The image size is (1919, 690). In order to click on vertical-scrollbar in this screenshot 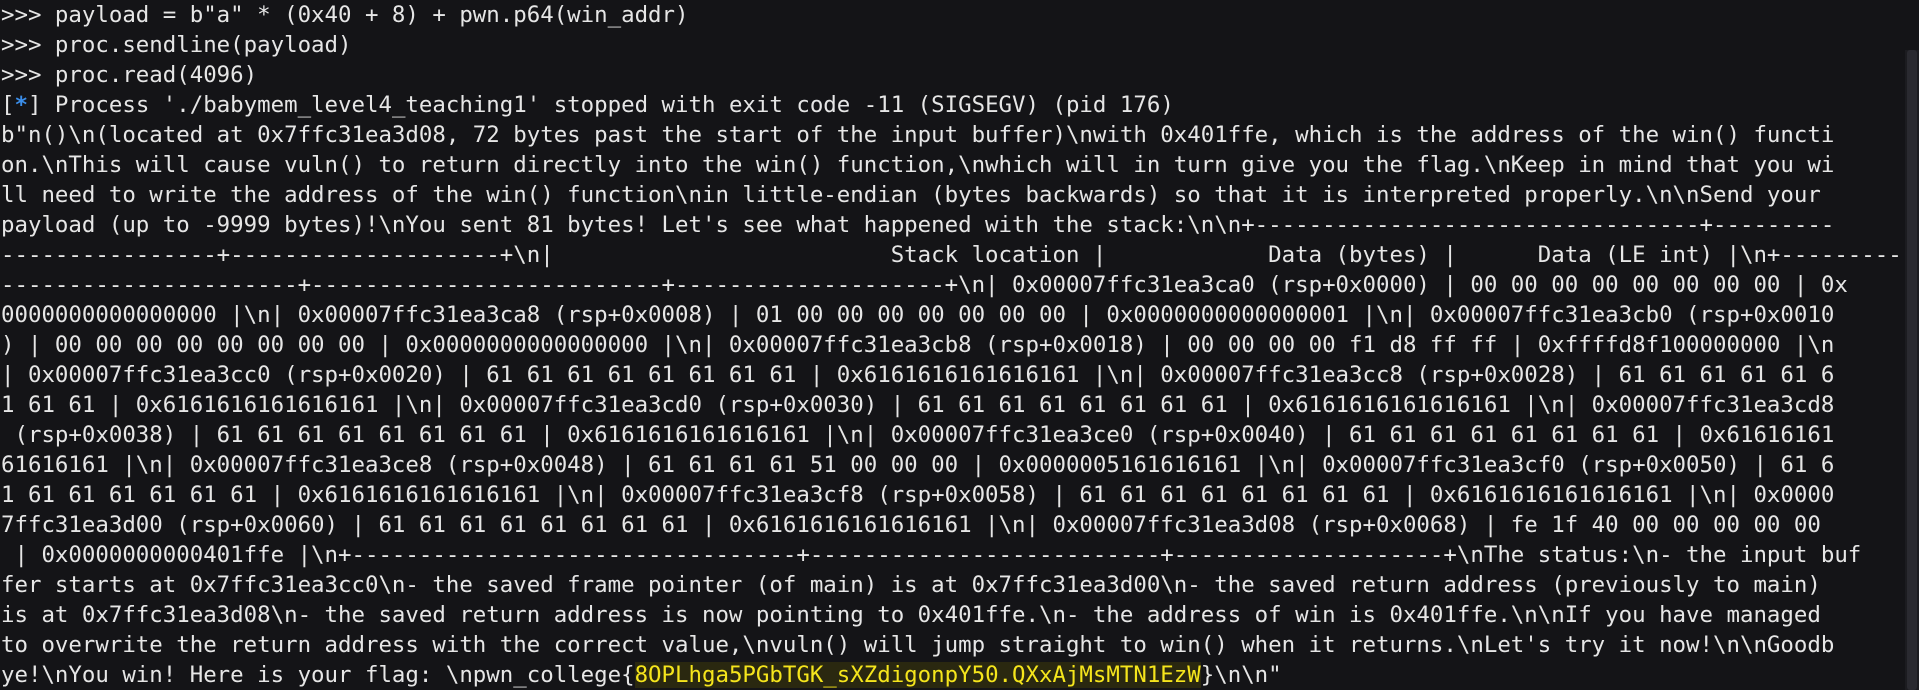, I will do `click(1912, 370)`.